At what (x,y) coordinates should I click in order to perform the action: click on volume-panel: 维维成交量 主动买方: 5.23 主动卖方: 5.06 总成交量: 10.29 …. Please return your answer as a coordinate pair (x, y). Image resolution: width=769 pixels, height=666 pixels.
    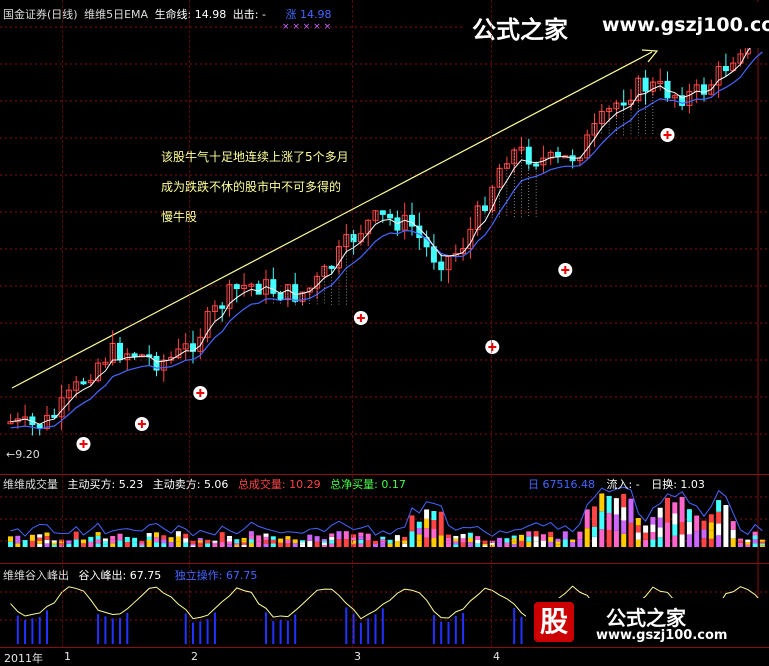
    Looking at the image, I should click on (384, 519).